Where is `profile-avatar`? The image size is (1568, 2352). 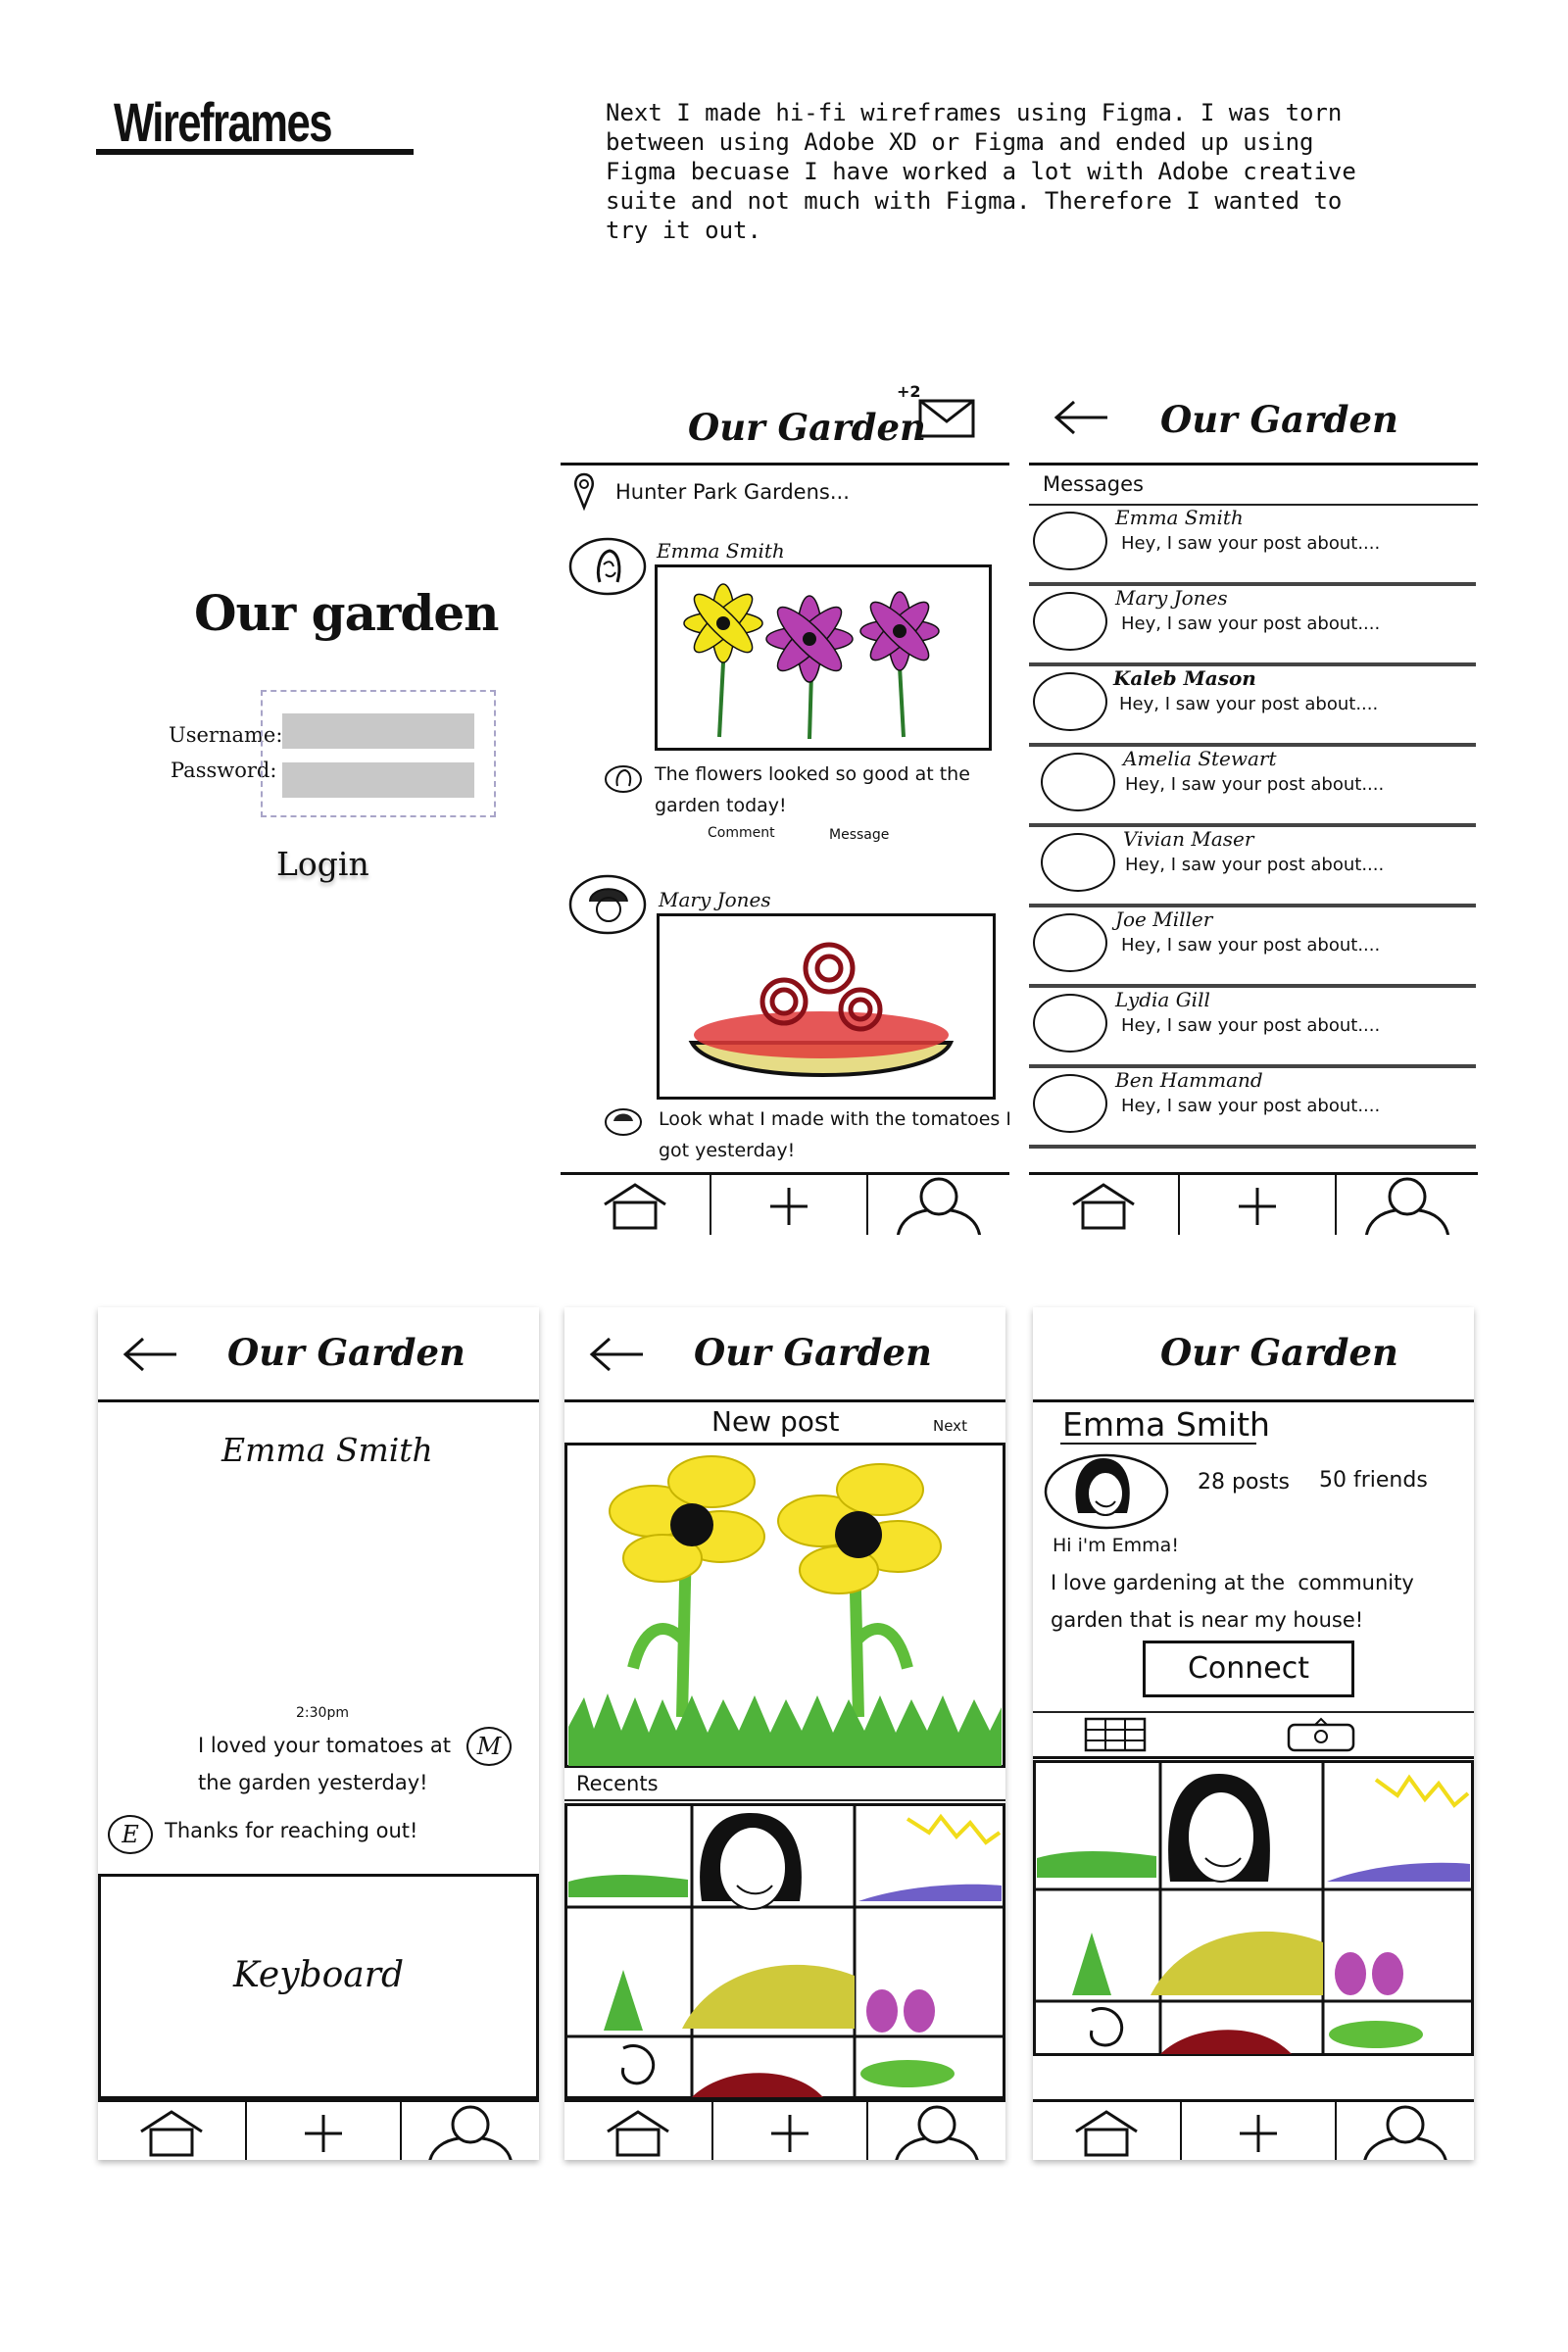 profile-avatar is located at coordinates (1106, 1491).